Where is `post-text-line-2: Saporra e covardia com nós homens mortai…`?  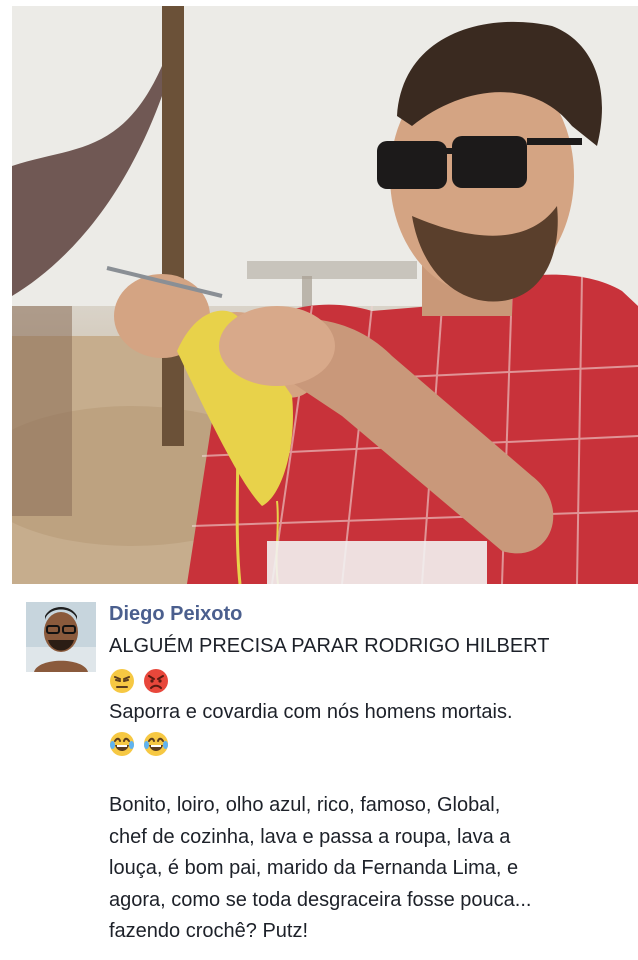 post-text-line-2: Saporra e covardia com nós homens mortai… is located at coordinates (311, 712).